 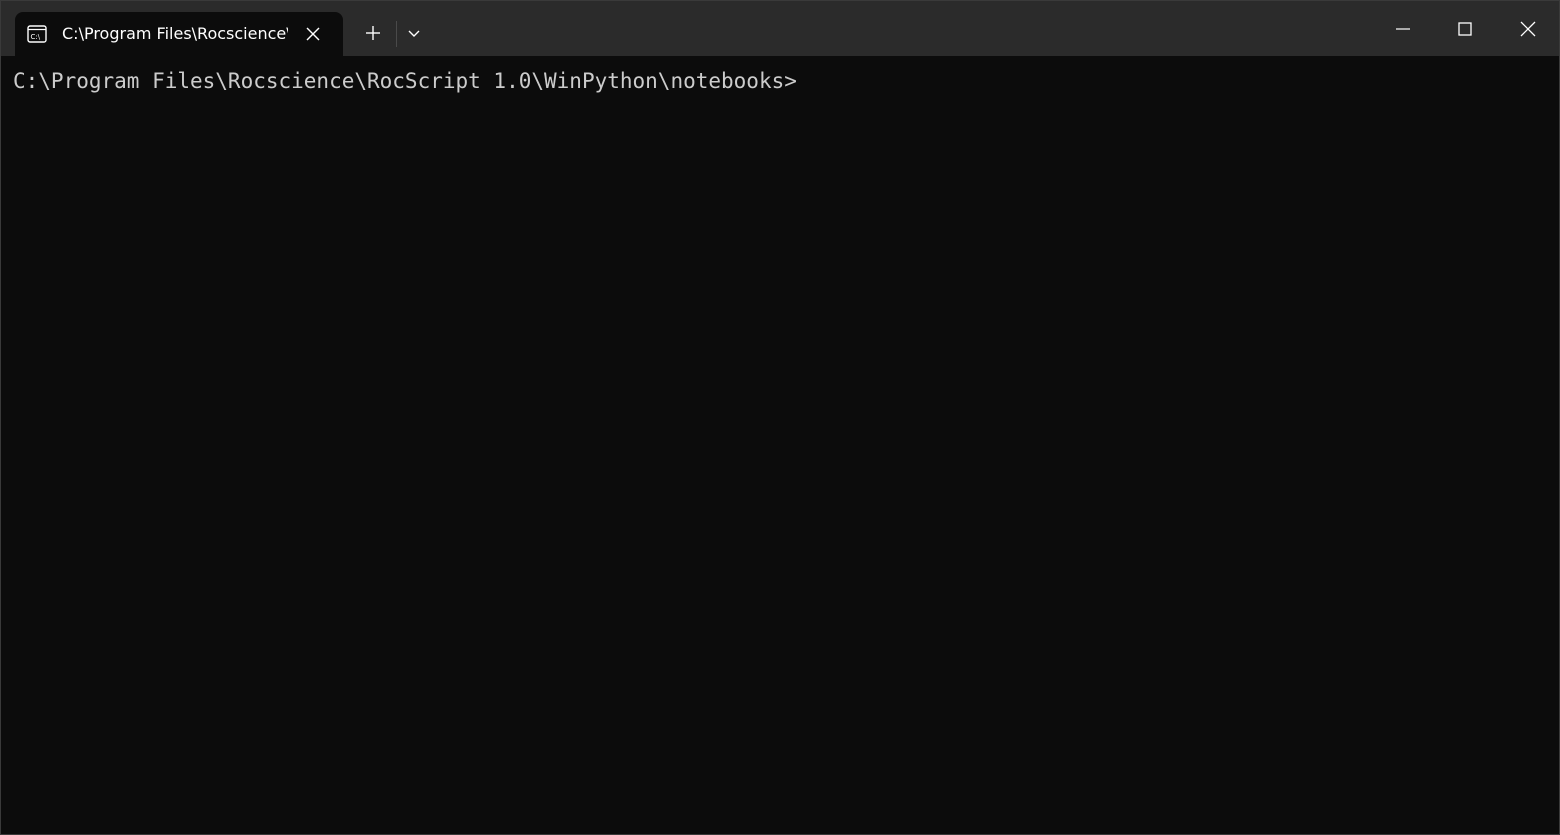 I want to click on close-button, so click(x=1528, y=28).